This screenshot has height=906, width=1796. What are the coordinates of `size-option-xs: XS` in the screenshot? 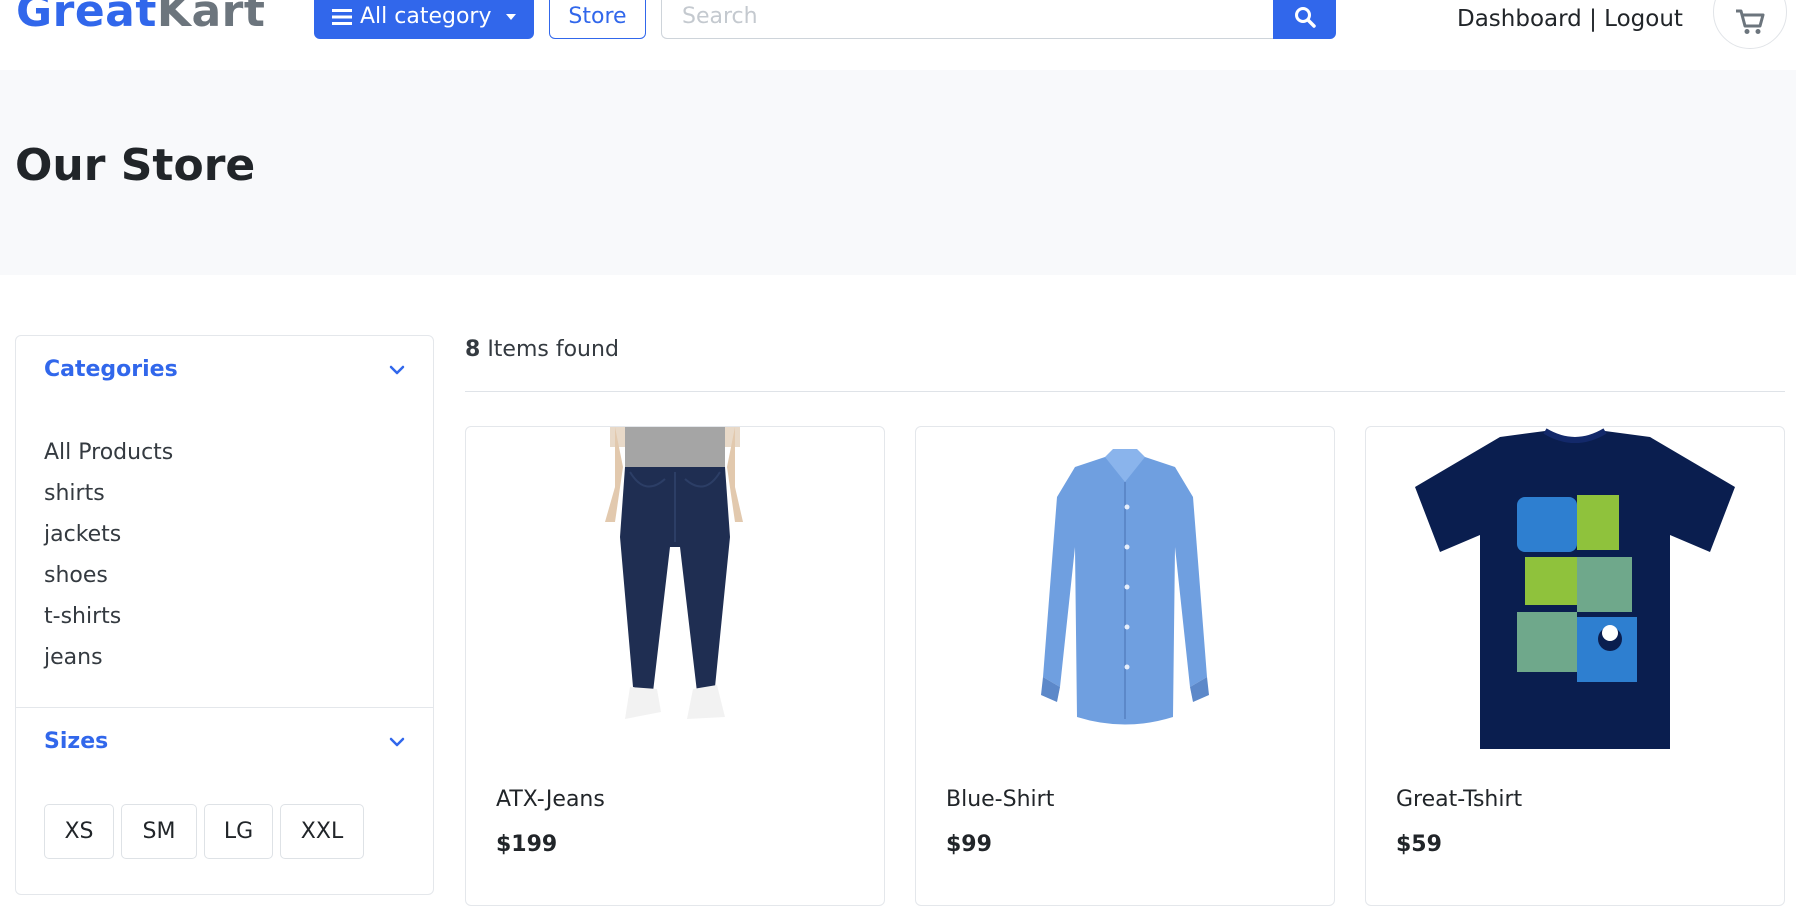 It's located at (79, 831).